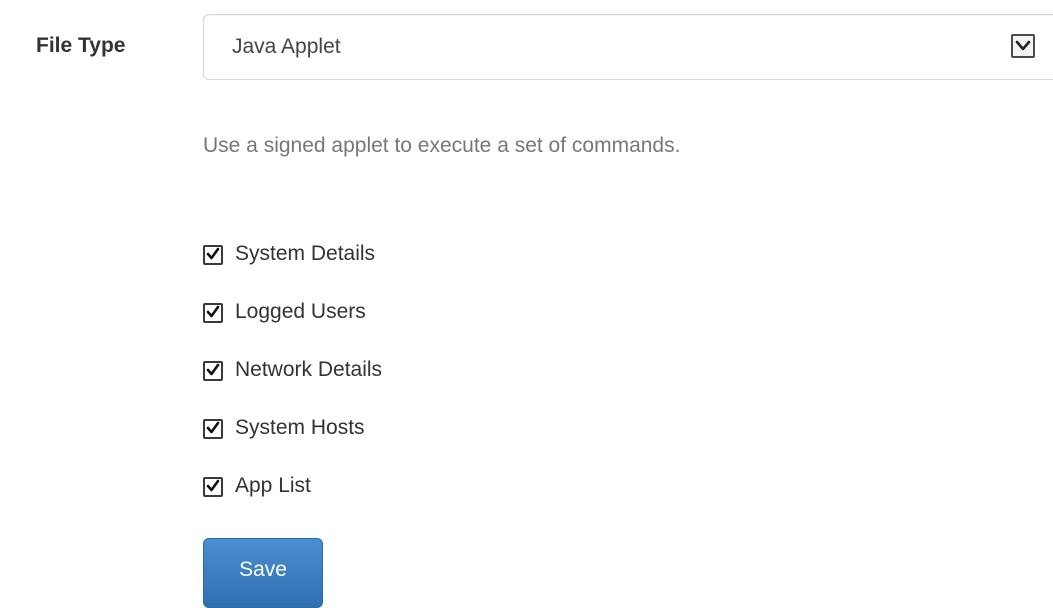 This screenshot has width=1053, height=608. Describe the element at coordinates (81, 45) in the screenshot. I see `file-type-label: File Type` at that location.